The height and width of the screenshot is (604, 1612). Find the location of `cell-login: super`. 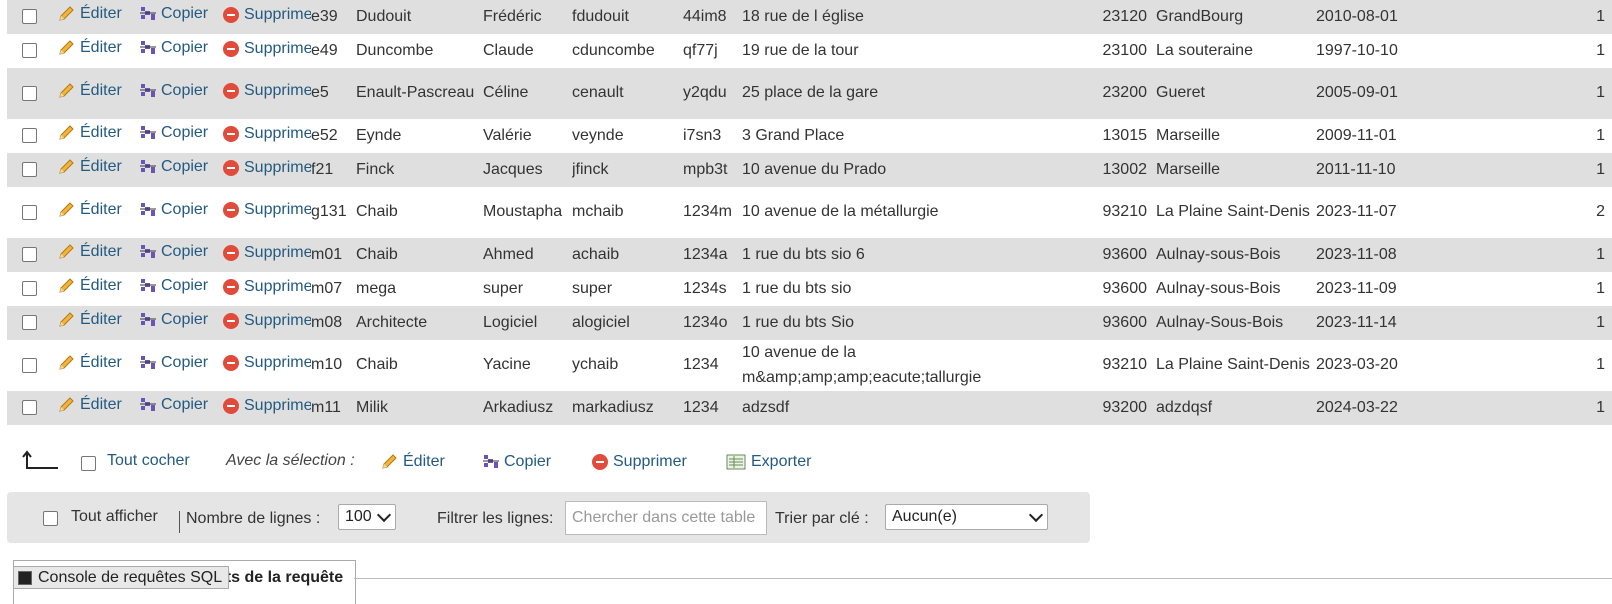

cell-login: super is located at coordinates (627, 289).